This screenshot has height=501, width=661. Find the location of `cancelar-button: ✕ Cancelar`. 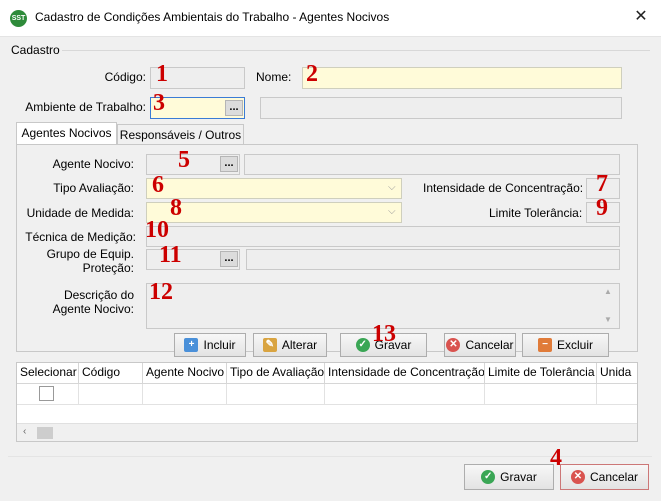

cancelar-button: ✕ Cancelar is located at coordinates (480, 345).